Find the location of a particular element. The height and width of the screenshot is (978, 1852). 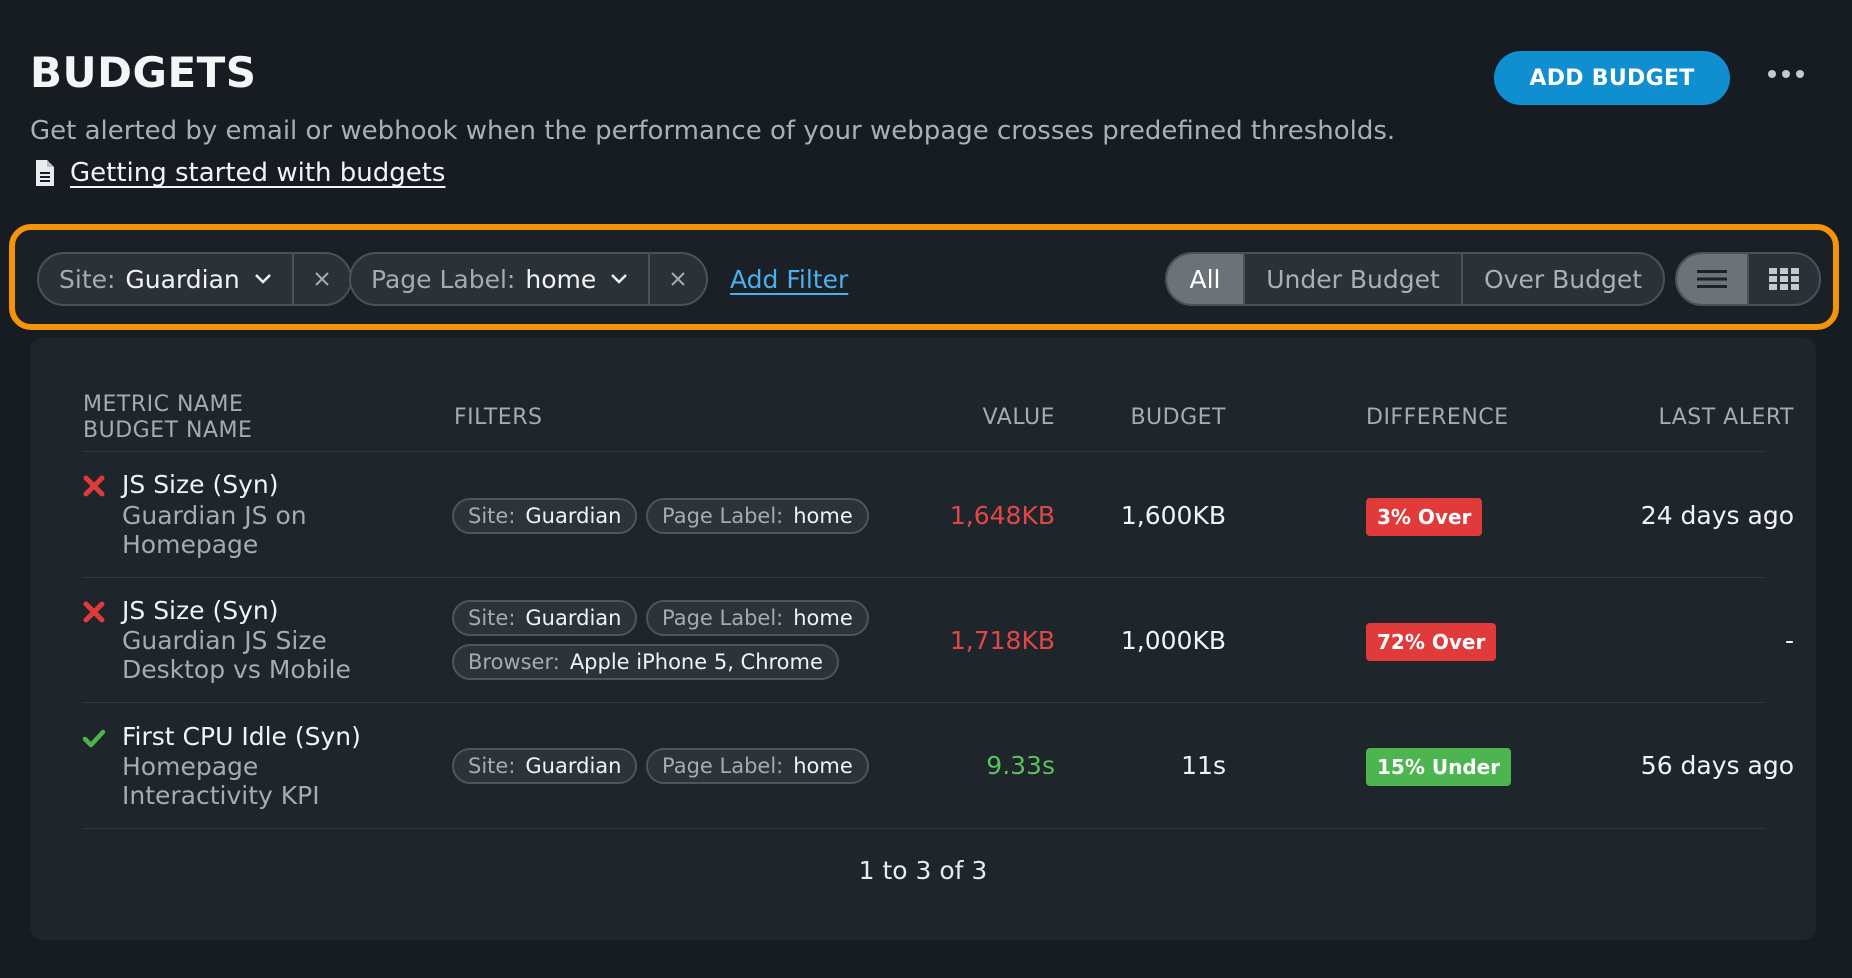

segment-under-budget: Under Budget is located at coordinates (1352, 279).